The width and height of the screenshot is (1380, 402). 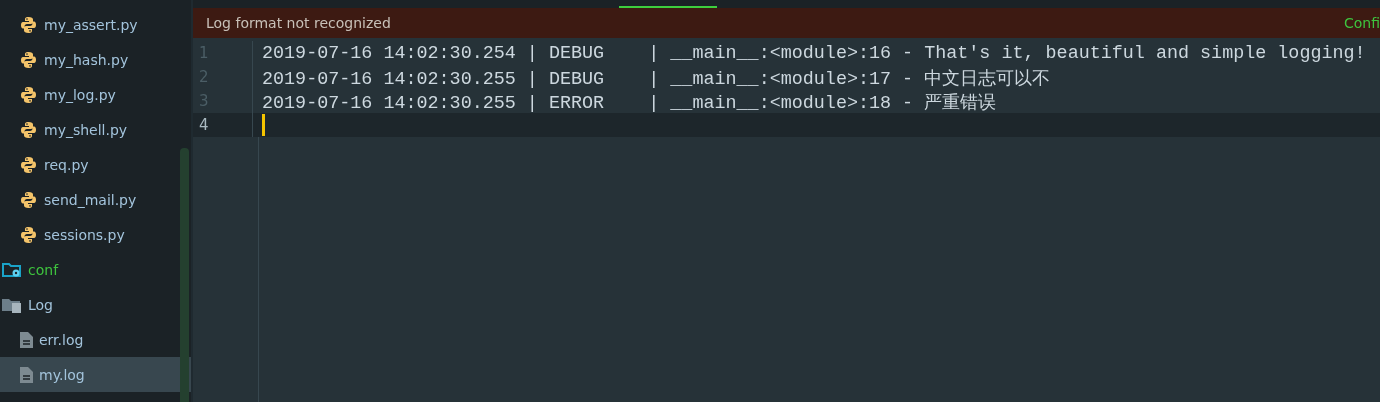 I want to click on tree-item: err.log, so click(x=95, y=339).